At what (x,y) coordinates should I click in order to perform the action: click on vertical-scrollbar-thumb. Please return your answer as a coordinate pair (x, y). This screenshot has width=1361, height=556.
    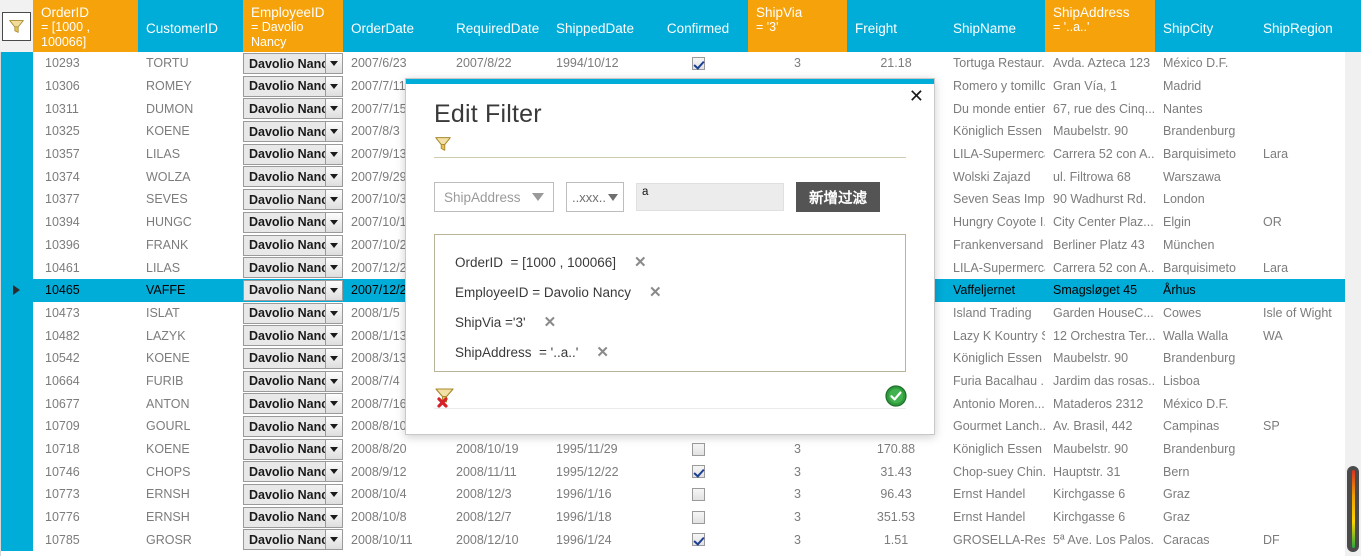
    Looking at the image, I should click on (1353, 509).